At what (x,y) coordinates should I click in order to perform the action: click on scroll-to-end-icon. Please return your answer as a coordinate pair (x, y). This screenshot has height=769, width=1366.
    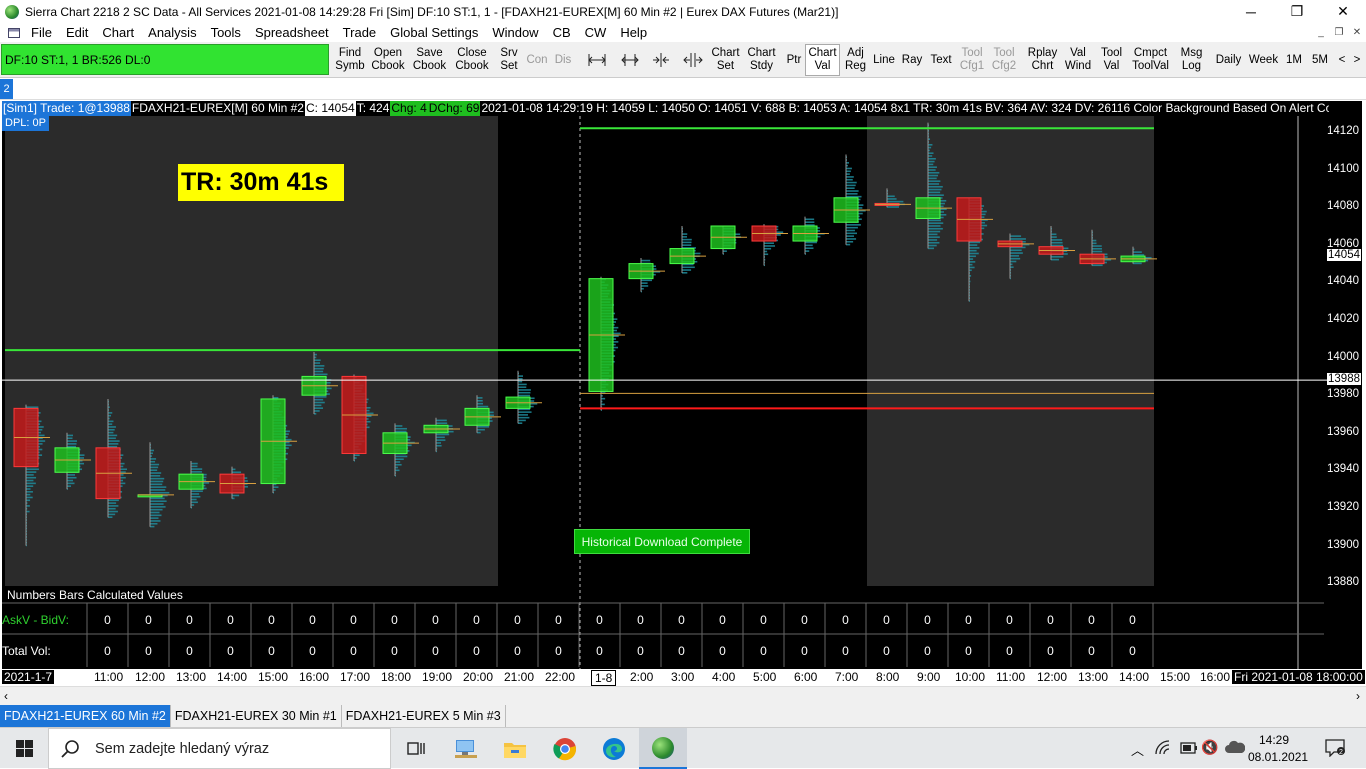
    Looking at the image, I should click on (630, 60).